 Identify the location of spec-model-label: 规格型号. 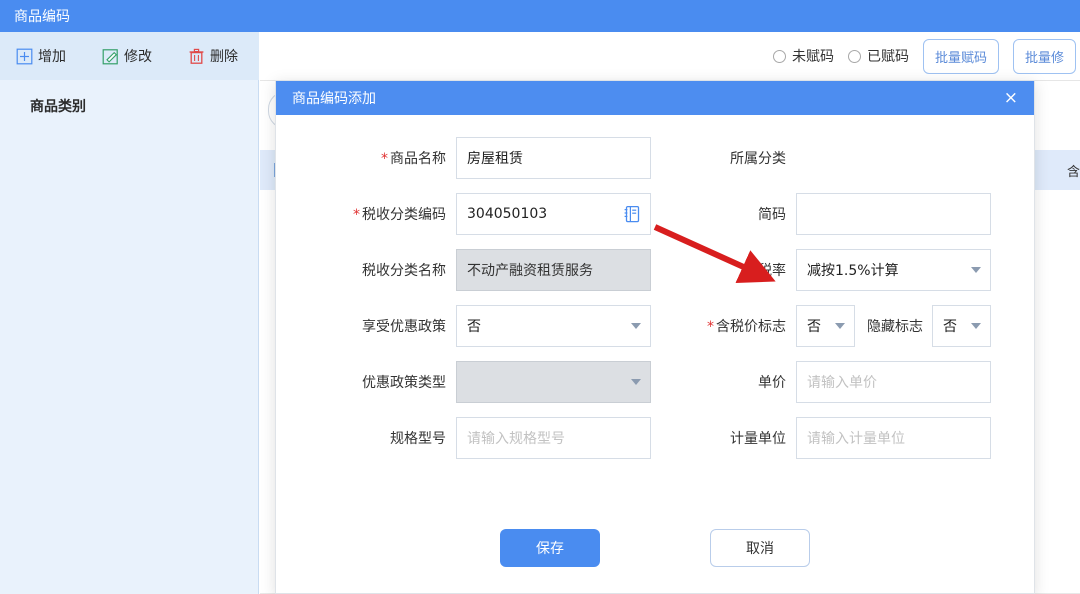
(418, 439).